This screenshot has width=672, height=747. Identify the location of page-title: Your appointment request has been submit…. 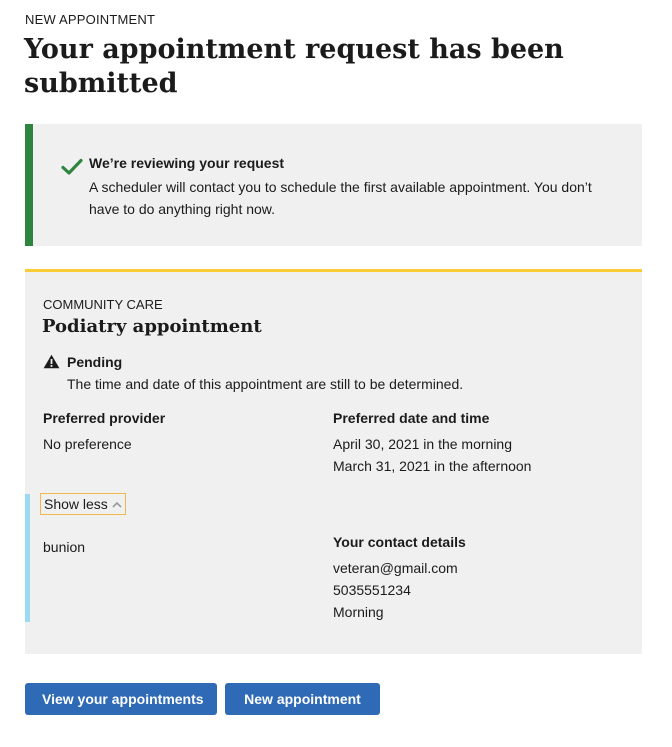
(294, 66).